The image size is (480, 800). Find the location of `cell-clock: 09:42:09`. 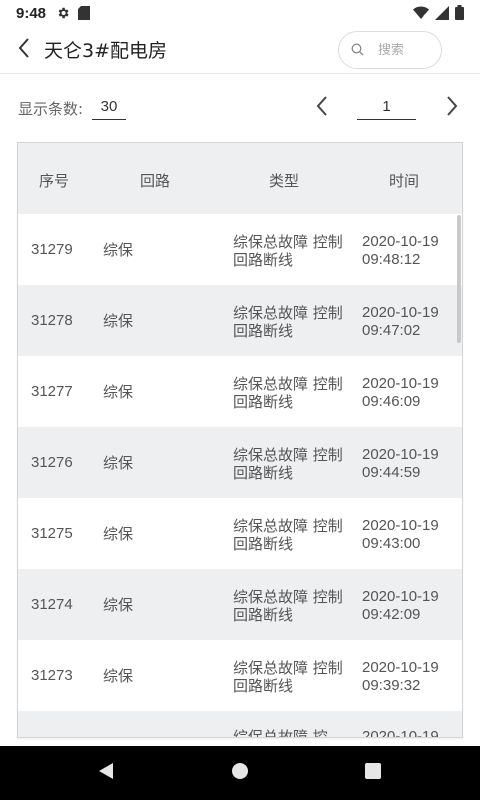

cell-clock: 09:42:09 is located at coordinates (391, 614).